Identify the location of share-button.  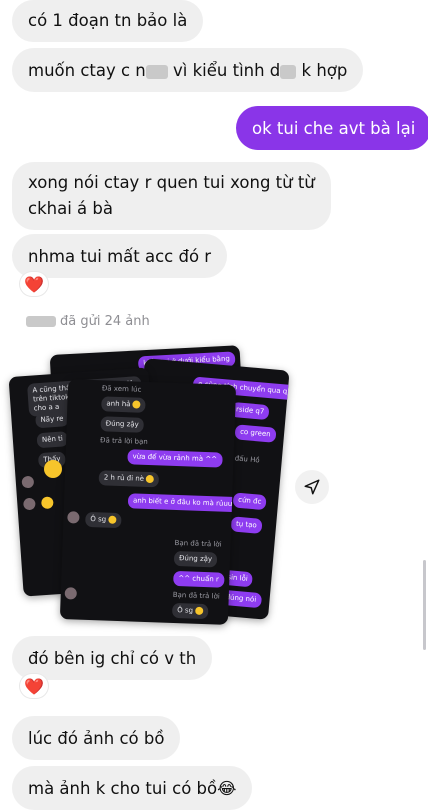
(312, 487).